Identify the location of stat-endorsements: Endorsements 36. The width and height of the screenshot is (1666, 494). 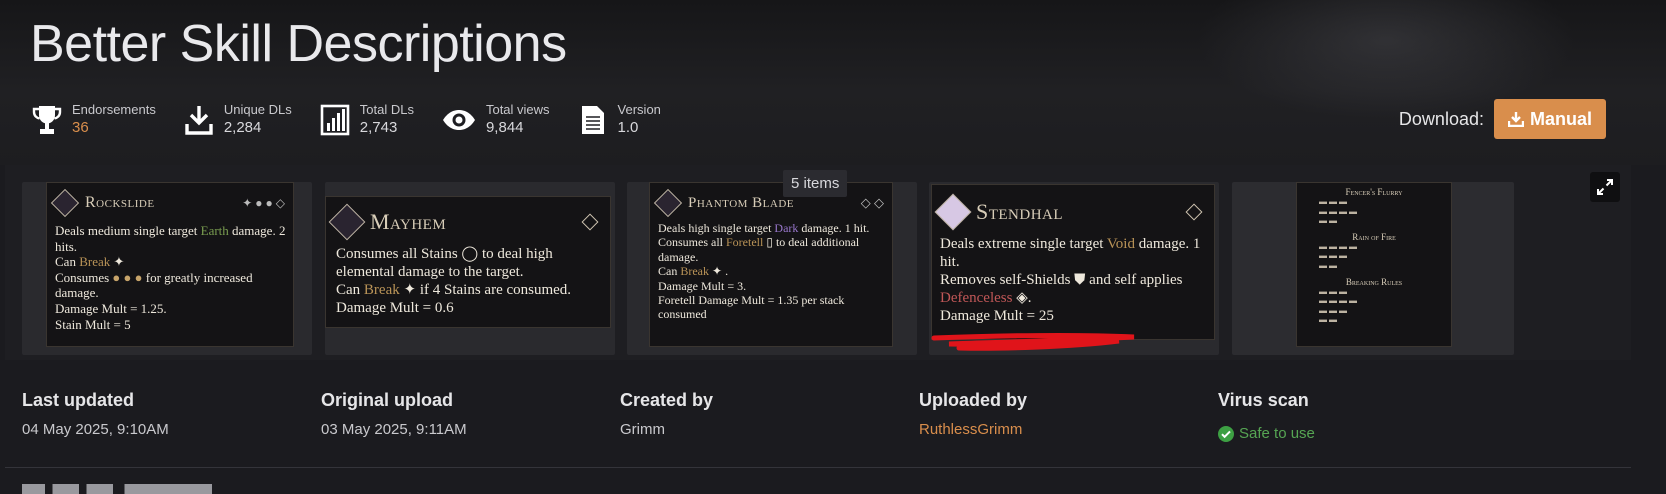
(93, 120).